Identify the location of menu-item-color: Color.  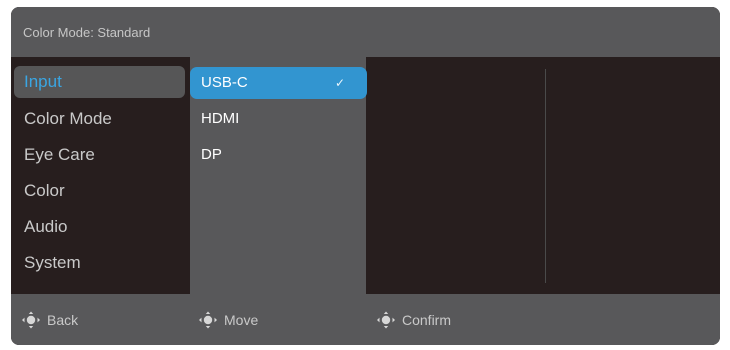
(99, 191).